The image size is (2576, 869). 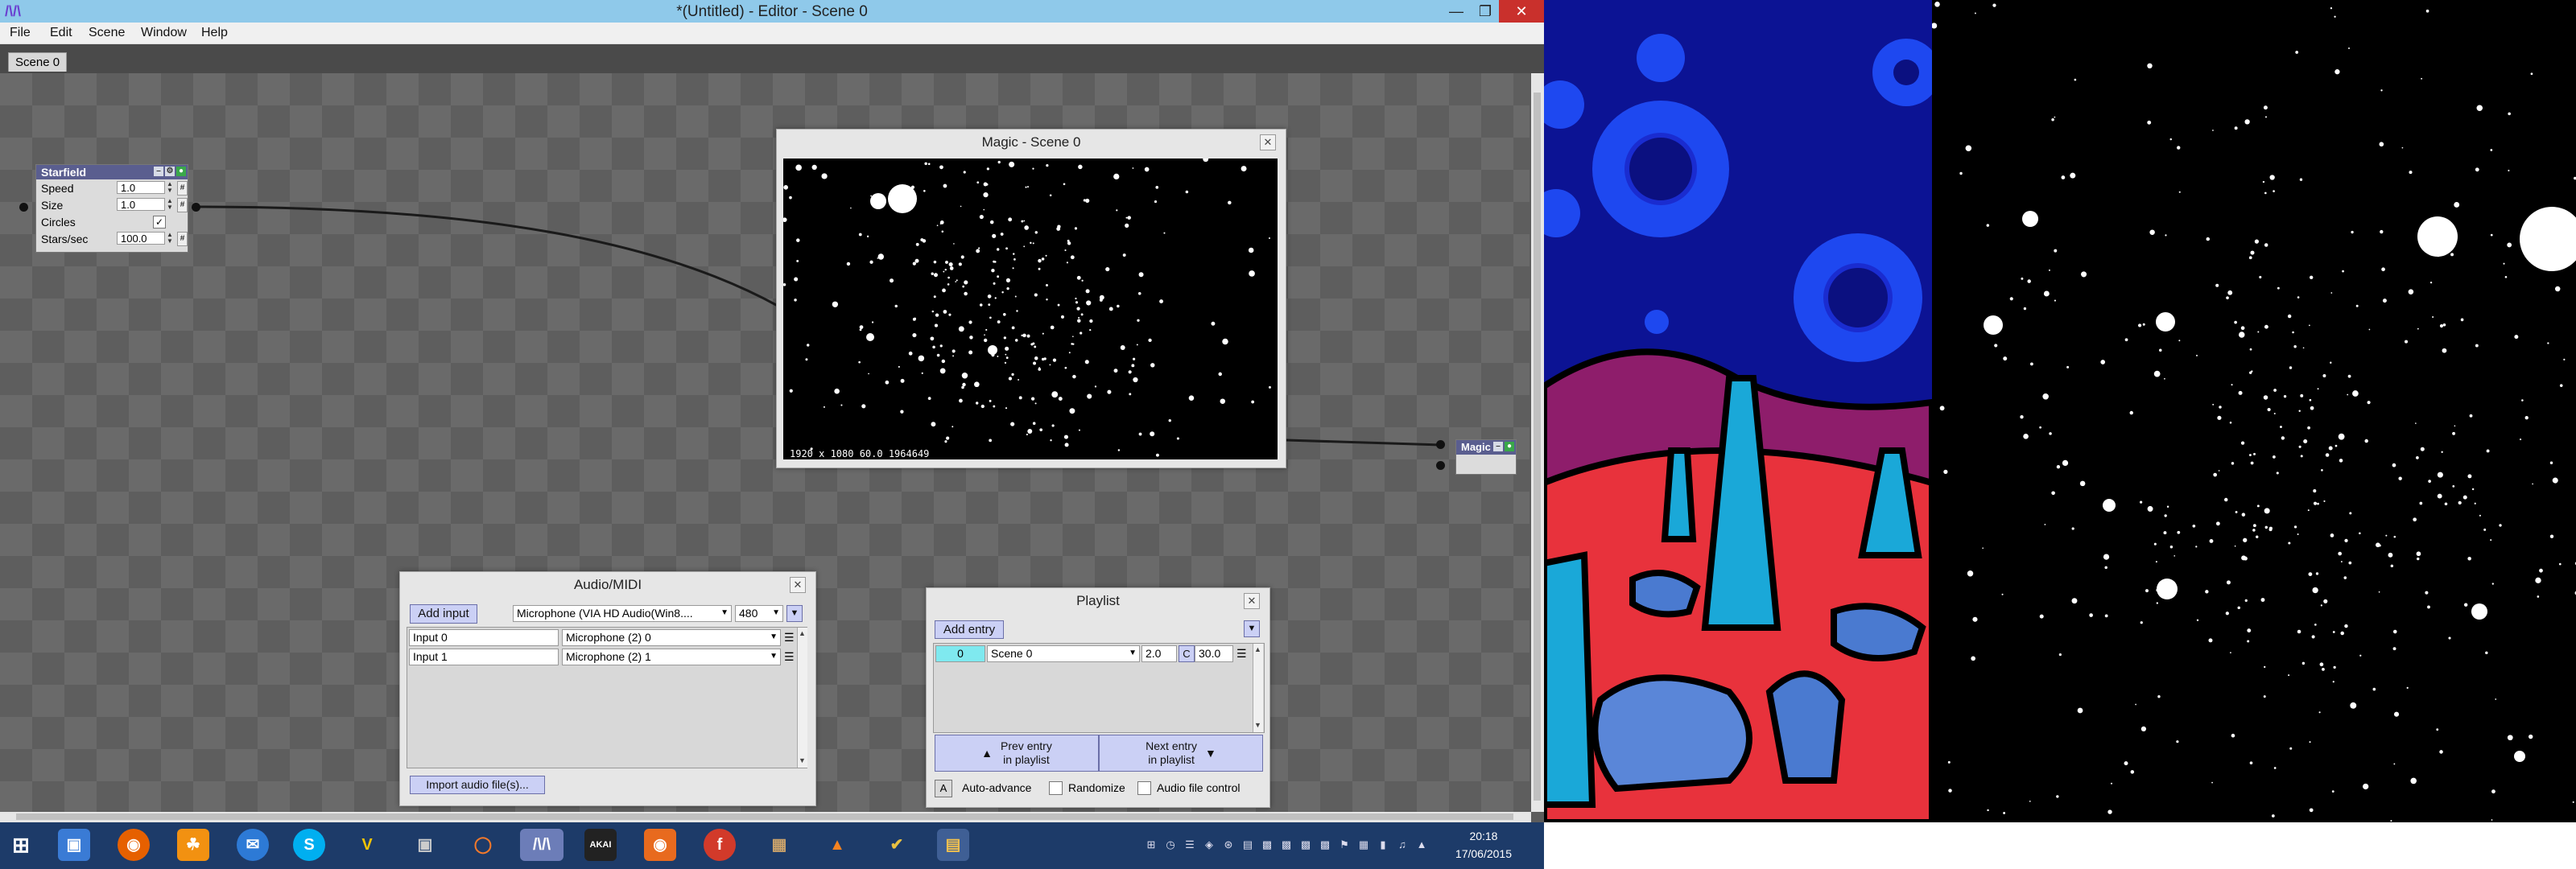 I want to click on auto-advance-key-button: A, so click(x=943, y=788).